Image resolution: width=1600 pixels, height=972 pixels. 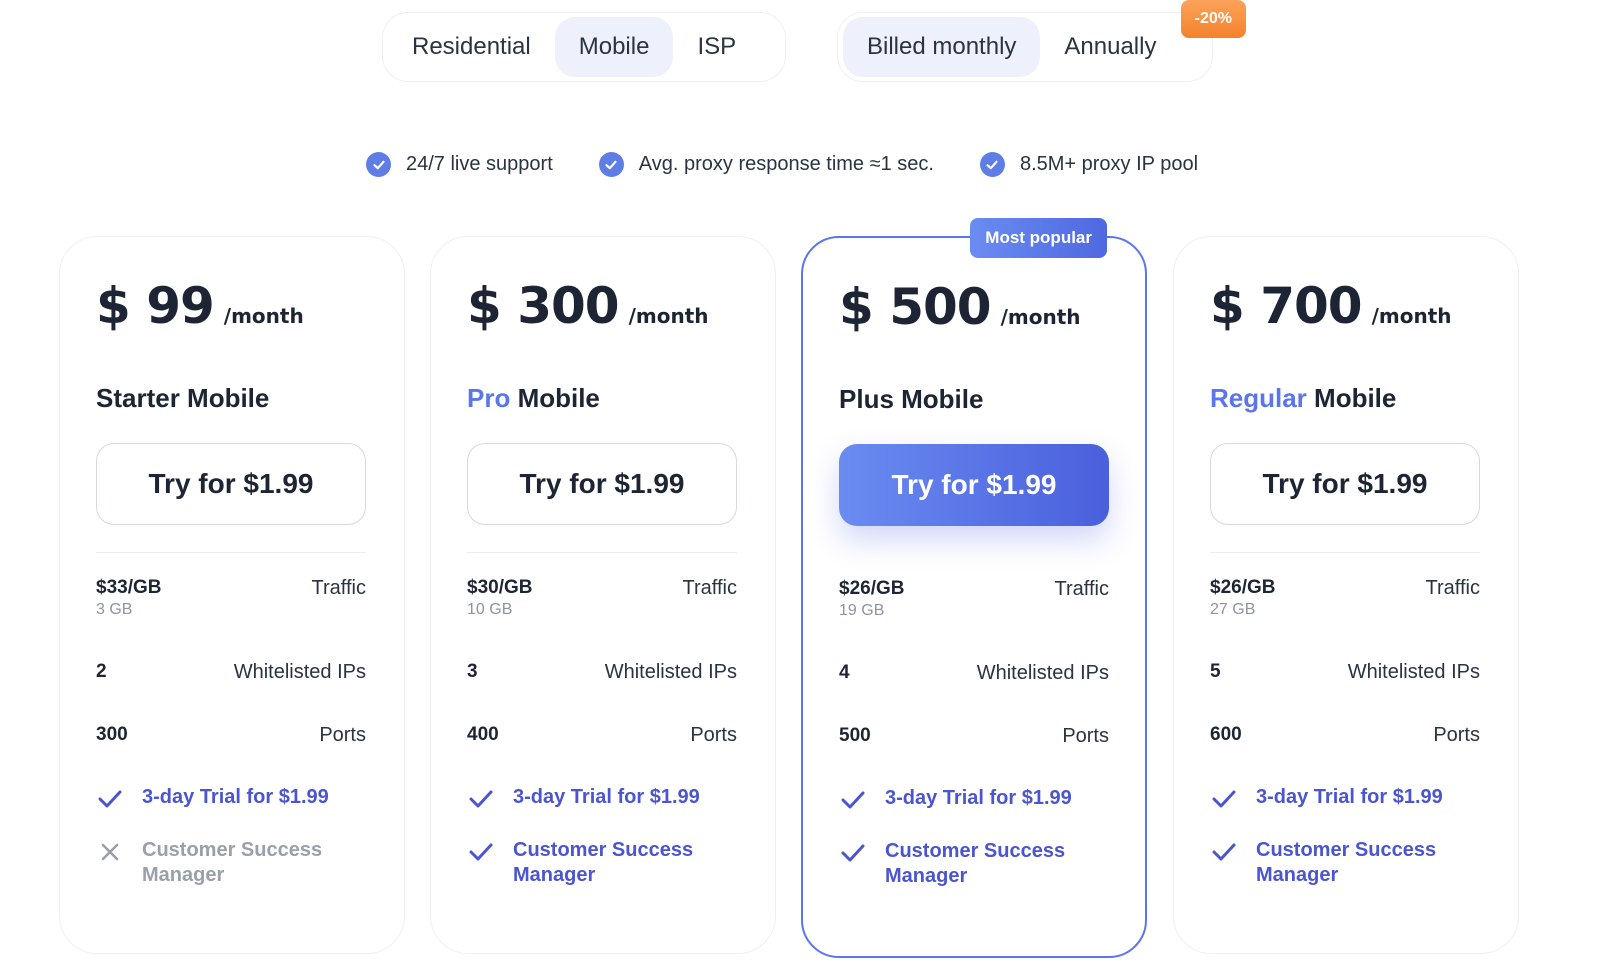 What do you see at coordinates (911, 399) in the screenshot?
I see `plan-name: Plus Mobile` at bounding box center [911, 399].